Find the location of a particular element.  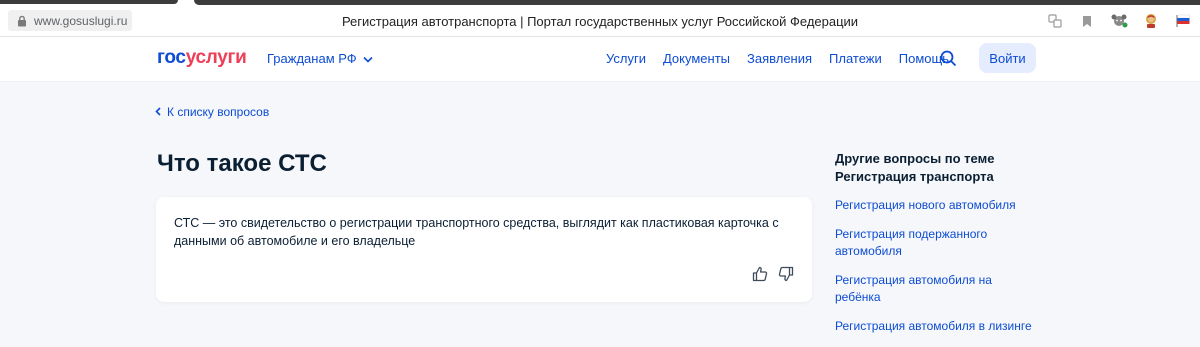

browser-toolbar-icons is located at coordinates (1119, 21).